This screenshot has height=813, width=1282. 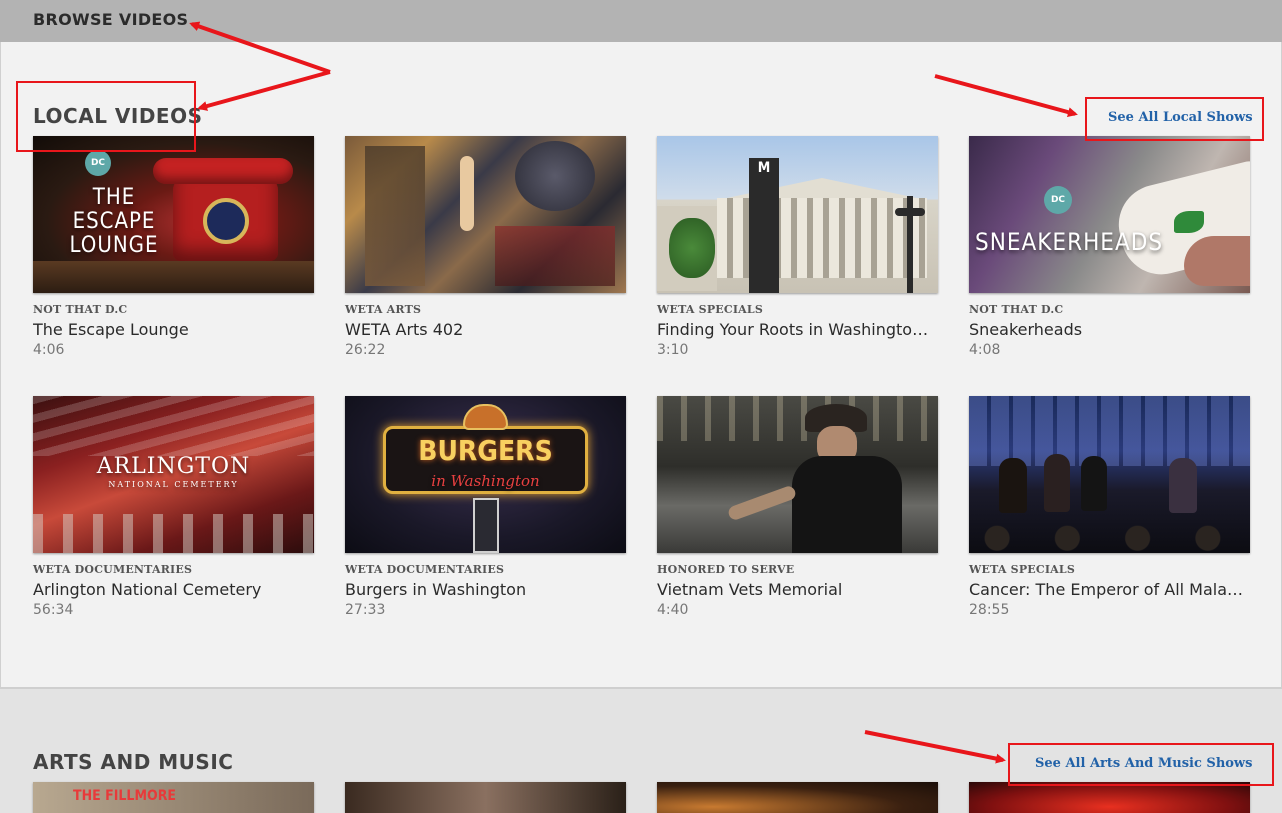 I want to click on video-card: WETA ARTS WETA Arts 402 26:22, so click(x=485, y=247).